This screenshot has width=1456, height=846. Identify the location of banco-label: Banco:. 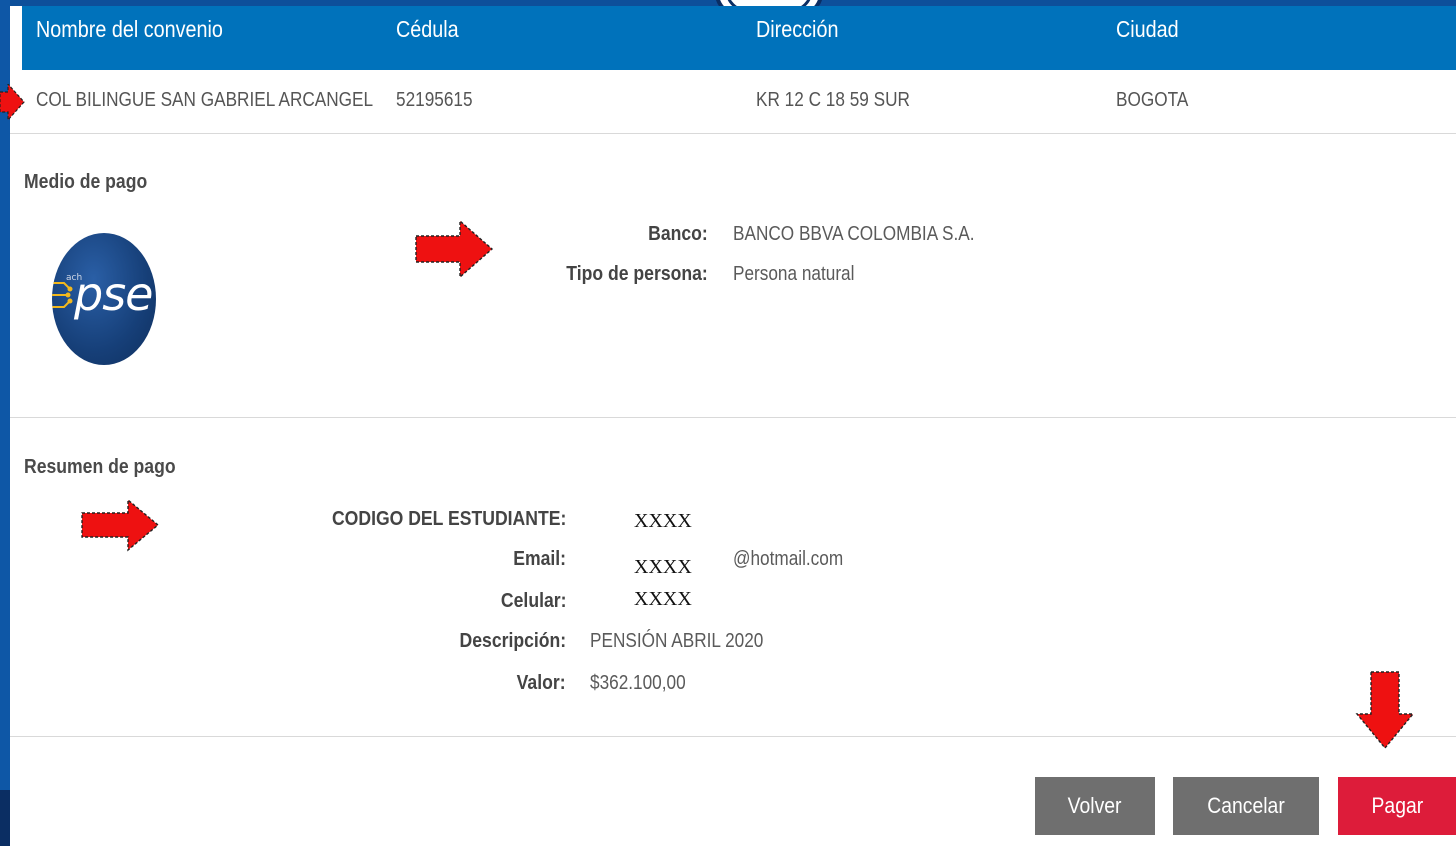
(678, 234).